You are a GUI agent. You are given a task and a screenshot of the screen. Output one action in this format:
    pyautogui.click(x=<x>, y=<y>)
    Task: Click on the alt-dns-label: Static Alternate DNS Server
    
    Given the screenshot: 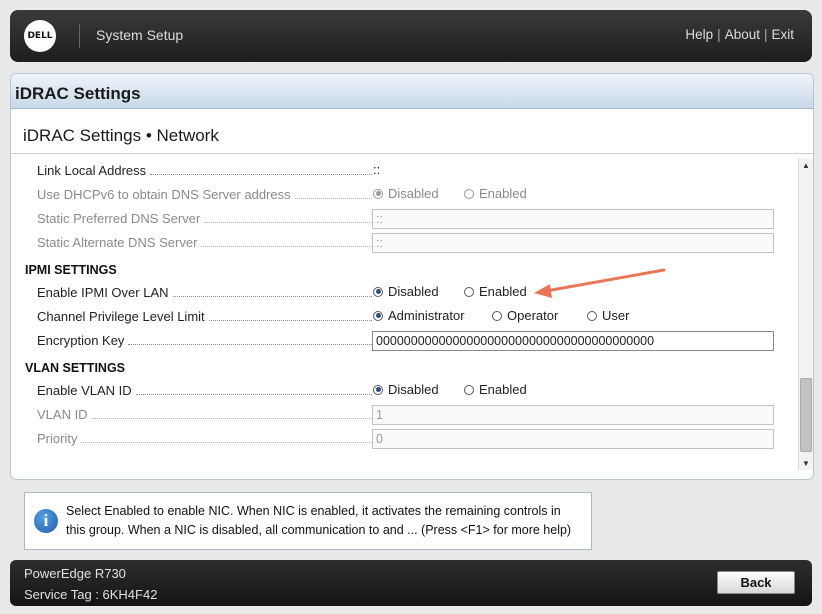 What is the action you would take?
    pyautogui.click(x=117, y=242)
    